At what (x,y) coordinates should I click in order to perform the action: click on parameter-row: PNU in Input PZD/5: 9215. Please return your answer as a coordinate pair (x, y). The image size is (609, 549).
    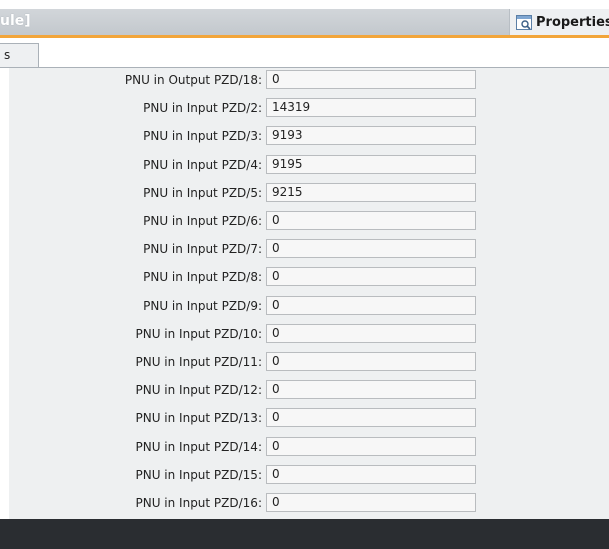
    Looking at the image, I should click on (242, 193).